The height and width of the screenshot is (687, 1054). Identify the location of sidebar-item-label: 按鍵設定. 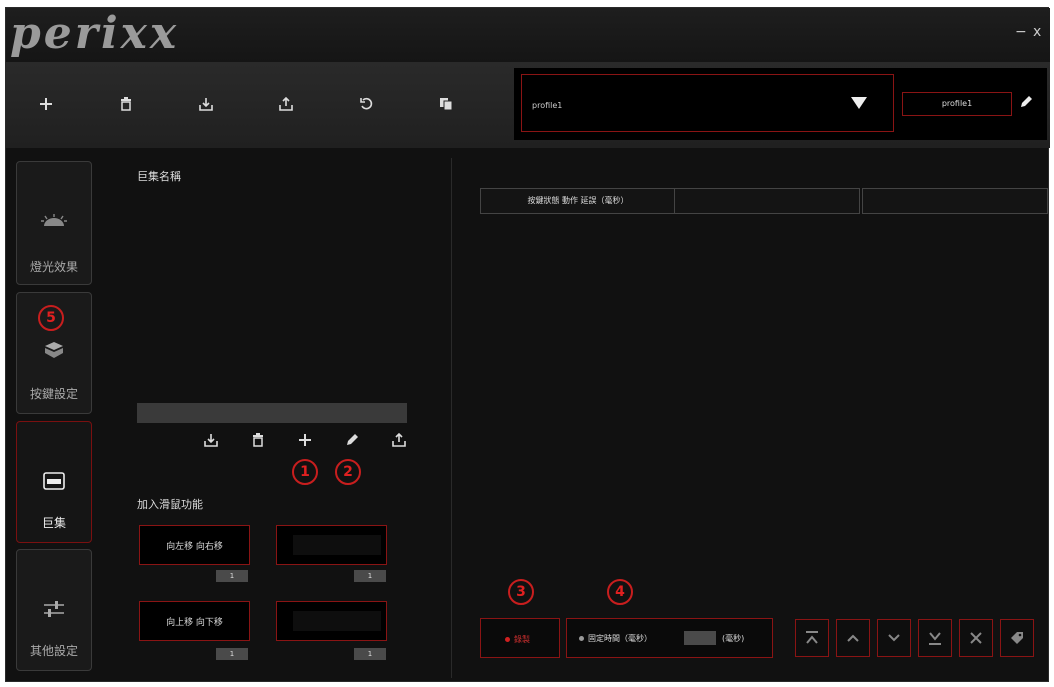
(53, 394).